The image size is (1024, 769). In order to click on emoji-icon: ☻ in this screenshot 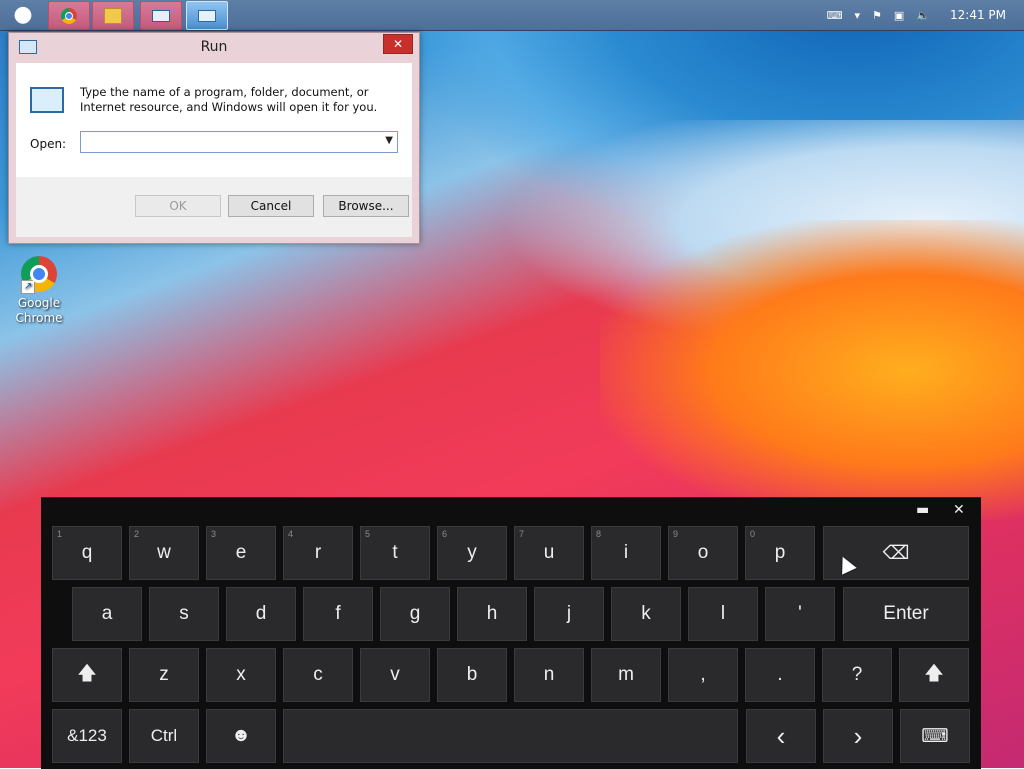, I will do `click(241, 735)`.